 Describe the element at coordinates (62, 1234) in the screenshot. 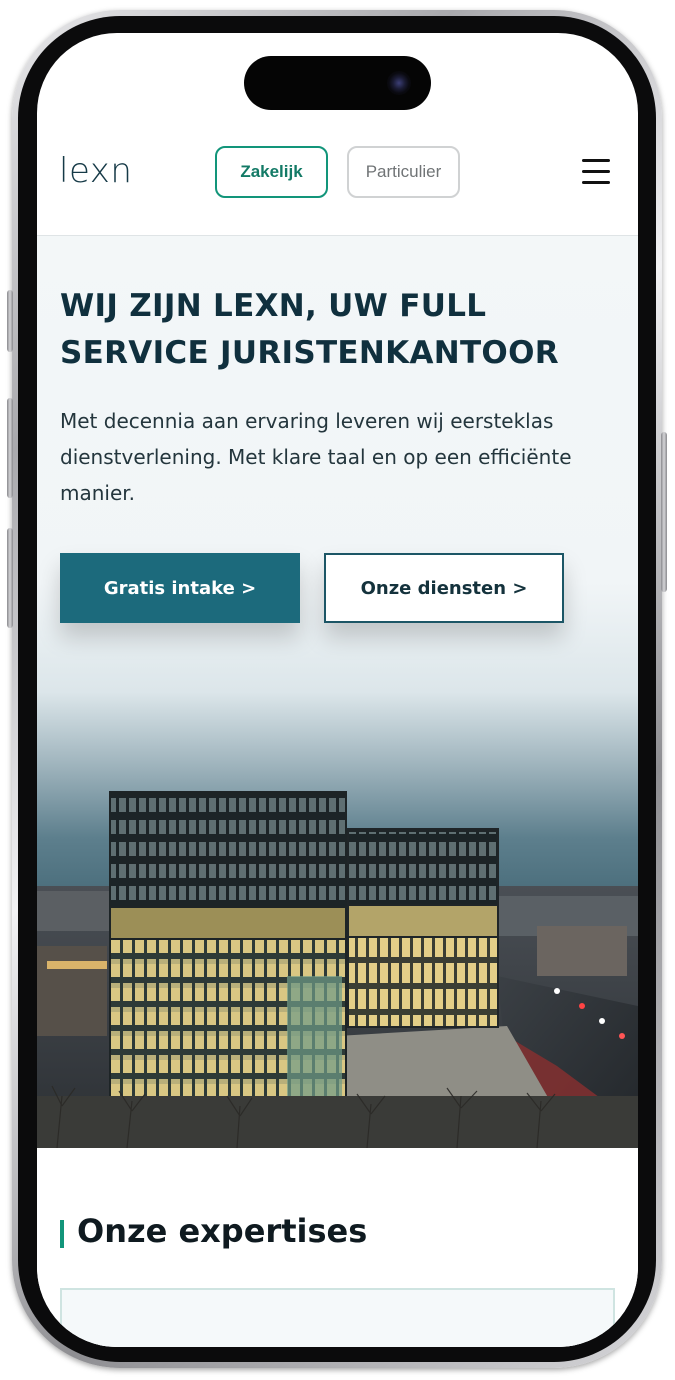

I see `section-accent-bar` at that location.